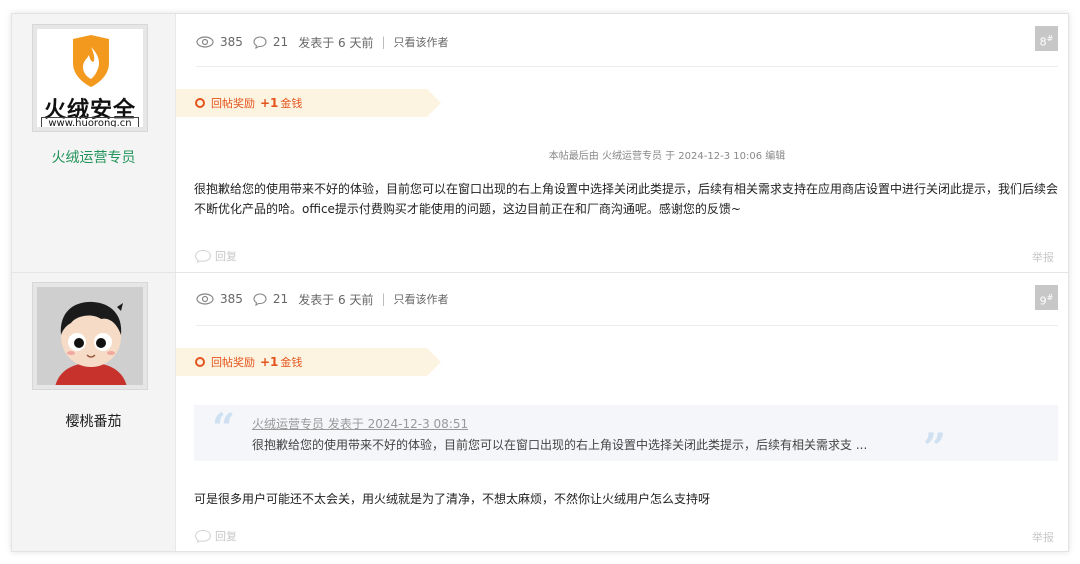 The image size is (1080, 564). I want to click on author-sidebar: 火绒安全 www.huorong.cn 火绒运营专员, so click(94, 143).